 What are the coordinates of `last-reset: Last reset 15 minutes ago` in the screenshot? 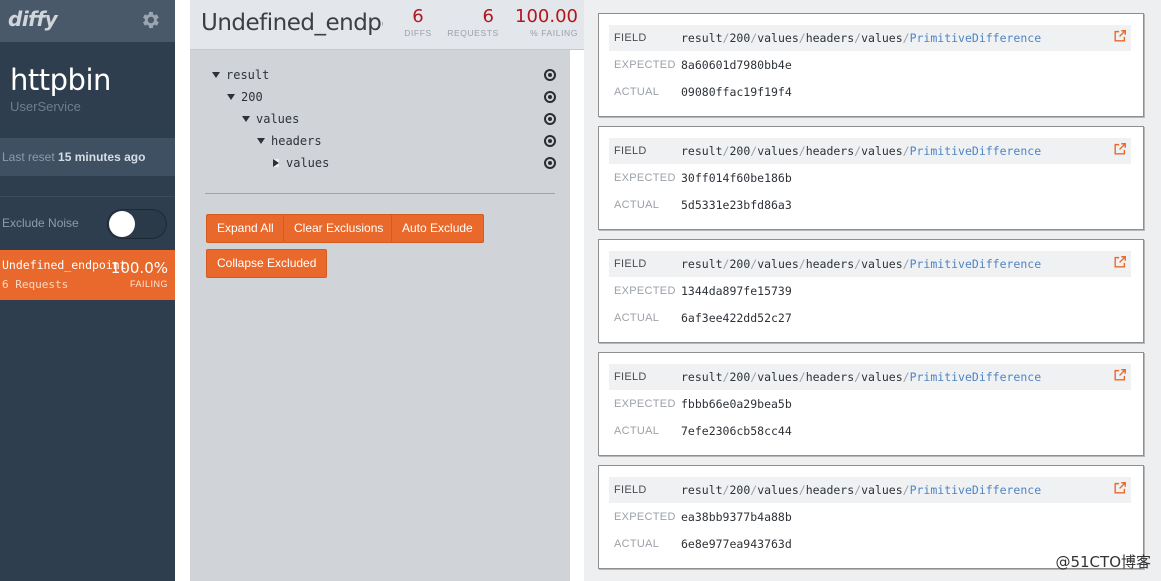 It's located at (87, 157).